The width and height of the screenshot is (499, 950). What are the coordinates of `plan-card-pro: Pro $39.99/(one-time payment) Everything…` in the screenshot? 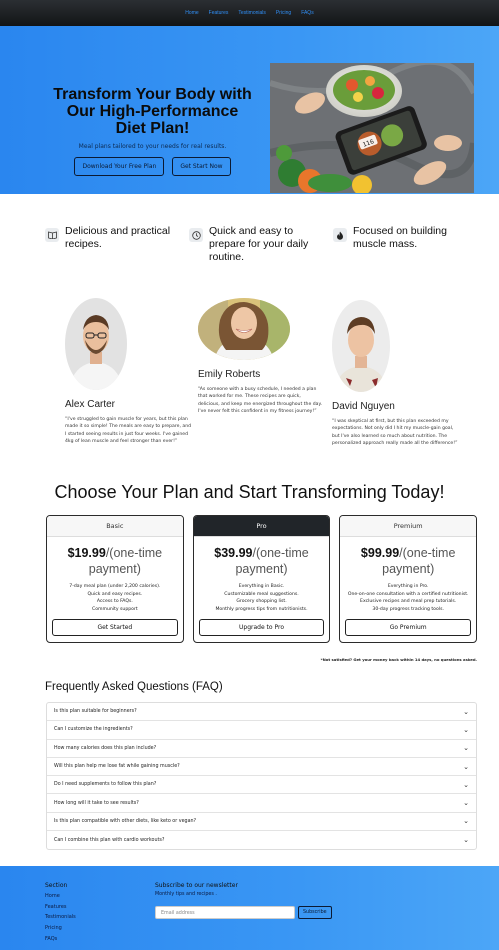 It's located at (261, 579).